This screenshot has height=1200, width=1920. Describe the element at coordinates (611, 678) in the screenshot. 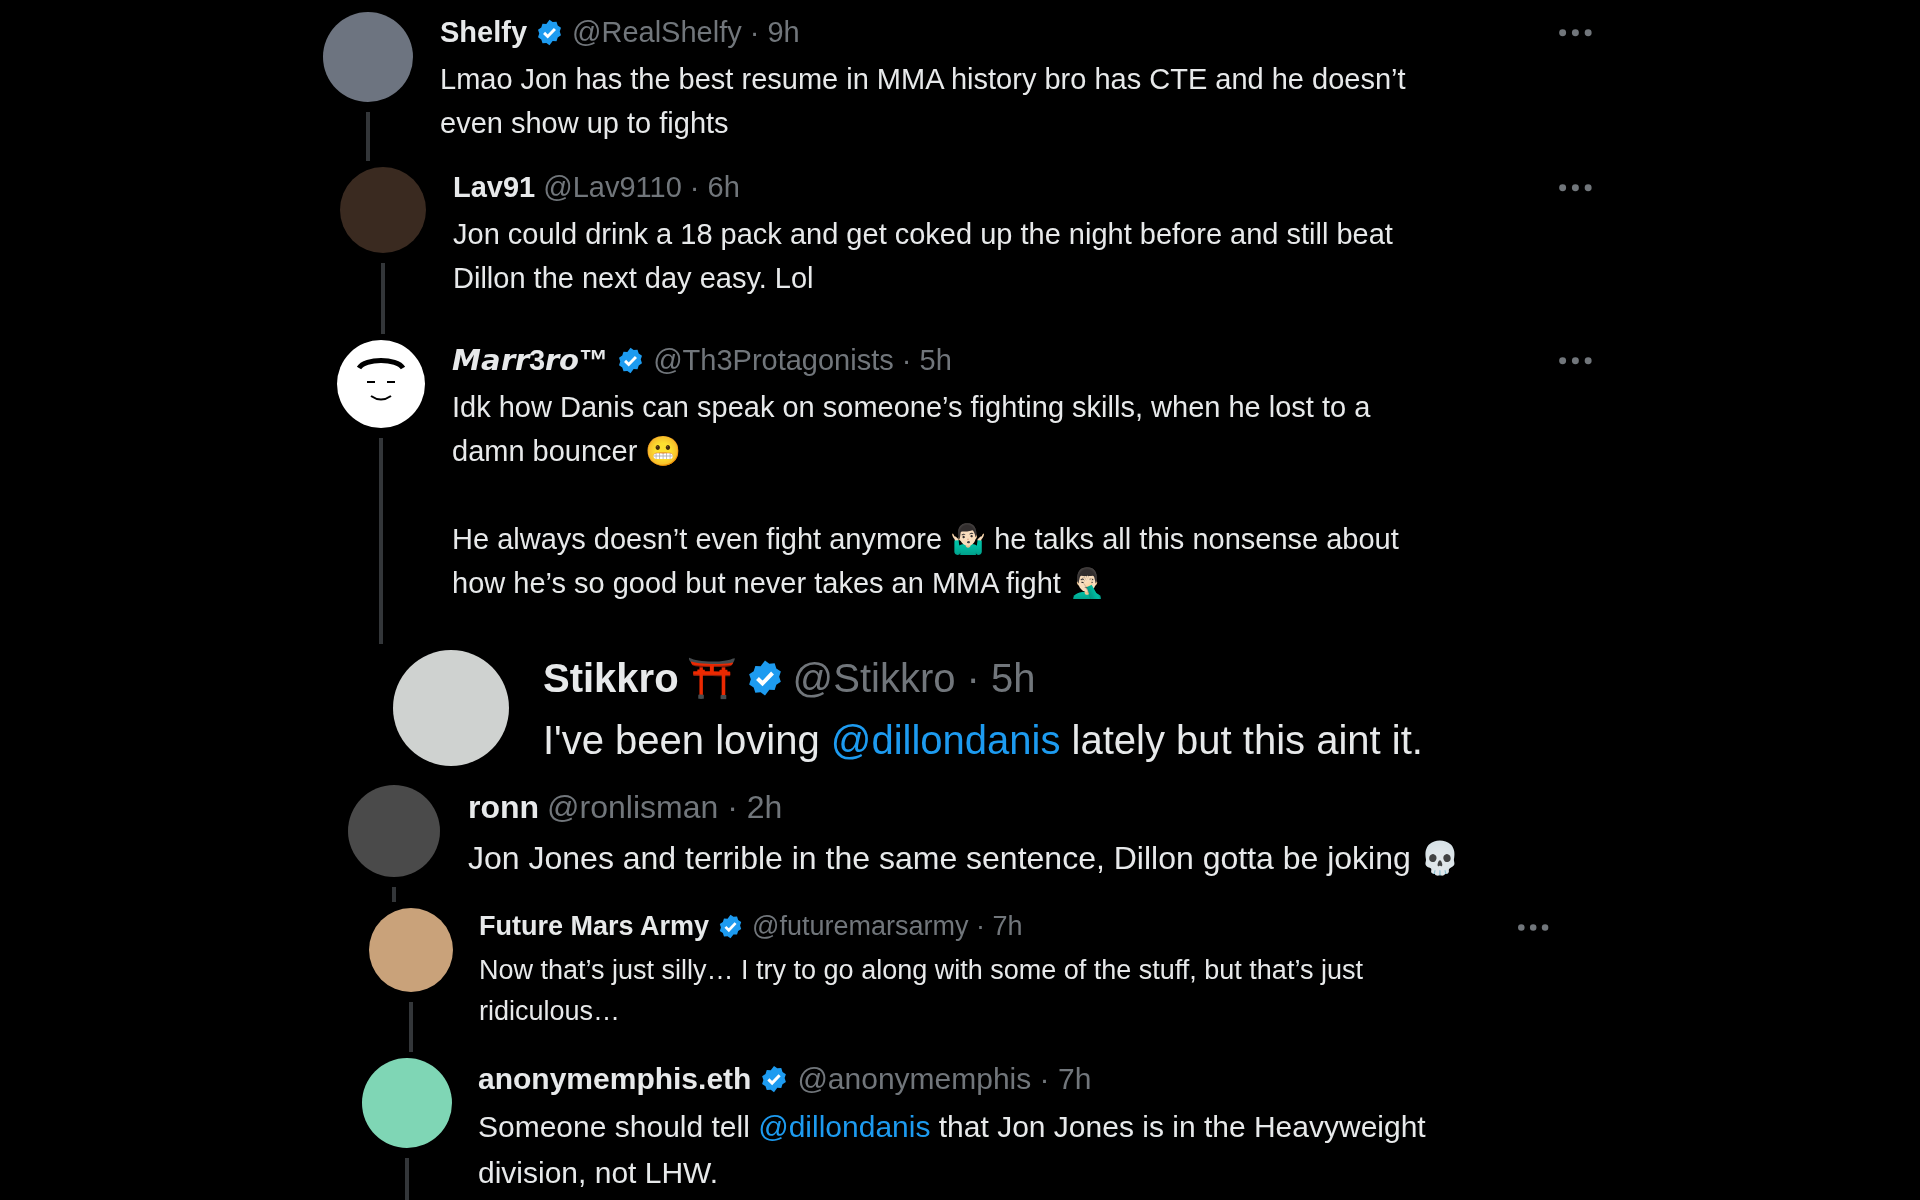

I see `user-name: Stikkro` at that location.